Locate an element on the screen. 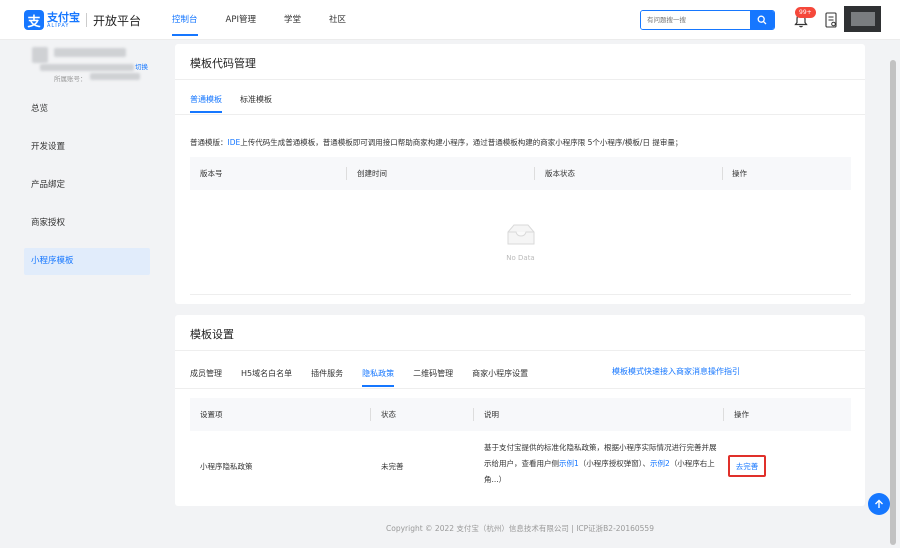 This screenshot has width=900, height=548. column-header-version: 版本号 is located at coordinates (211, 173).